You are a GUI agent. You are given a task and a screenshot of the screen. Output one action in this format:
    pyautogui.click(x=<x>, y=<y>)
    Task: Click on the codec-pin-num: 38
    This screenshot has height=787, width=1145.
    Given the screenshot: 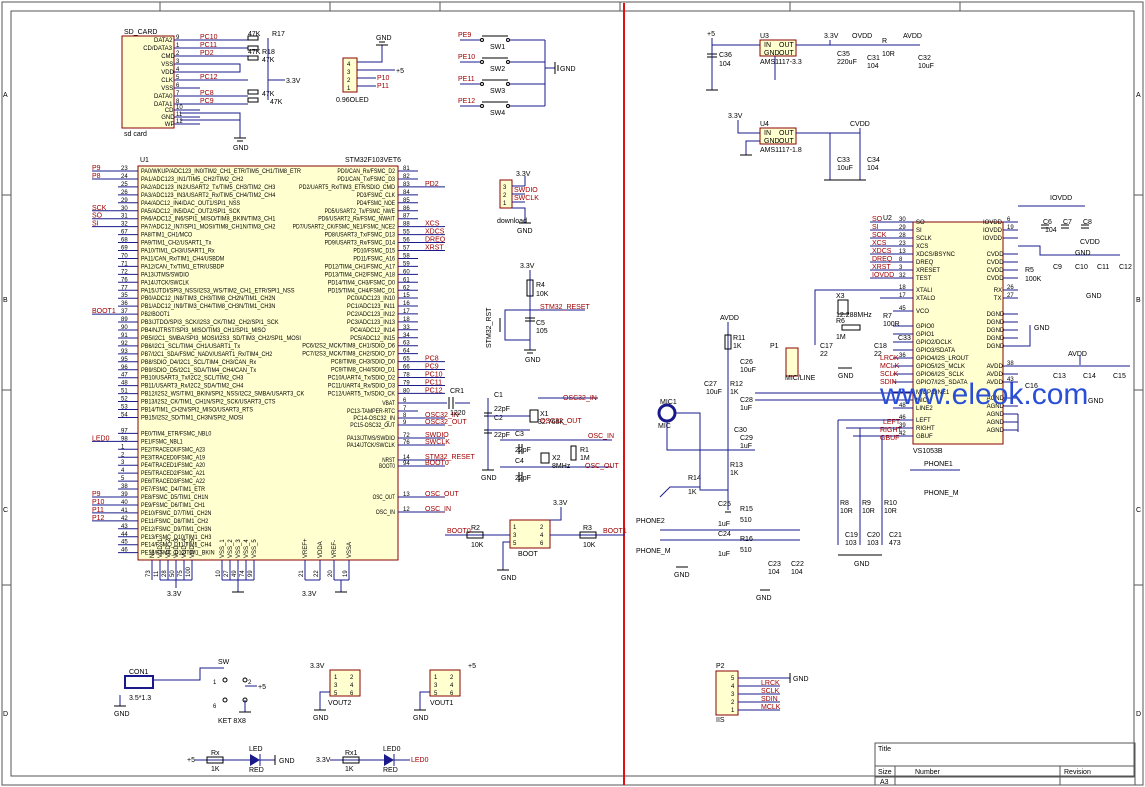 What is the action you would take?
    pyautogui.click(x=1010, y=364)
    